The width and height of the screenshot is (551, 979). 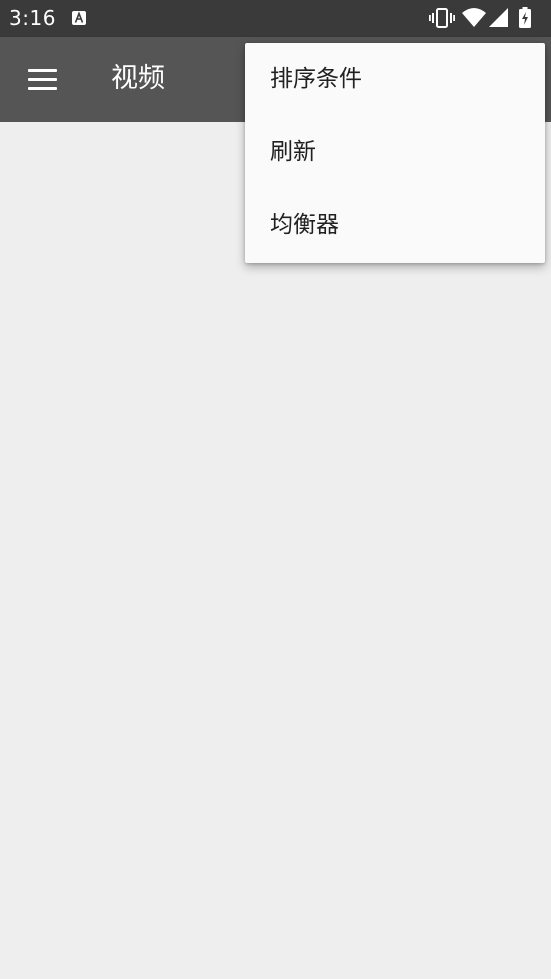 What do you see at coordinates (79, 18) in the screenshot?
I see `notification-a-icon` at bounding box center [79, 18].